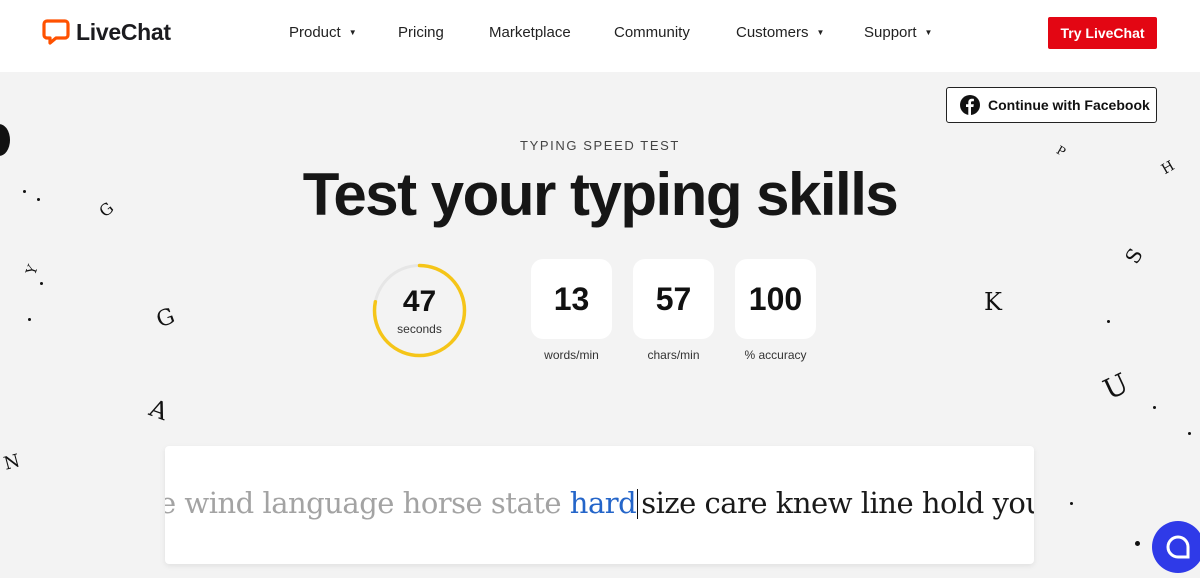  I want to click on nav-pricing: Pricing, so click(421, 32).